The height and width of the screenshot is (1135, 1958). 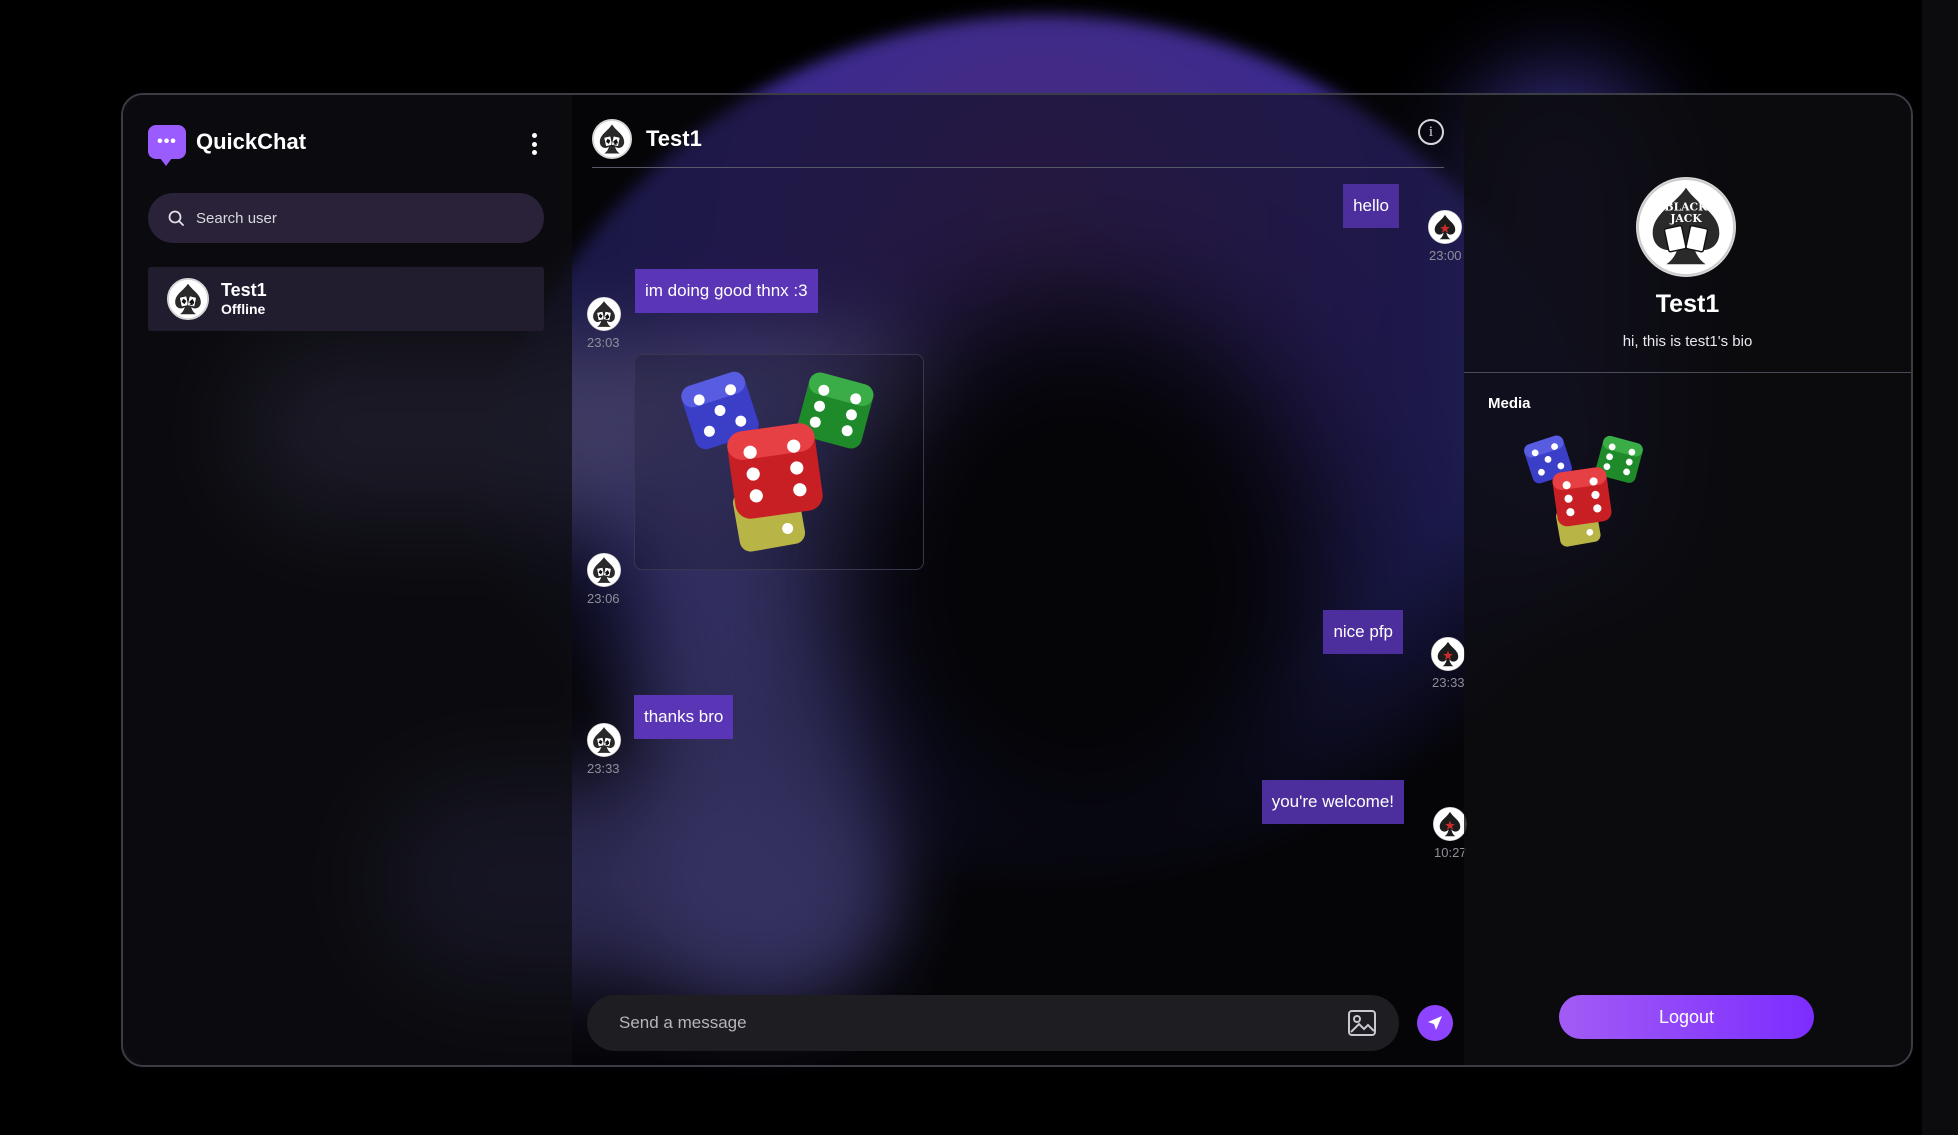 I want to click on user-list-item: Test1 Offline, so click(x=346, y=299).